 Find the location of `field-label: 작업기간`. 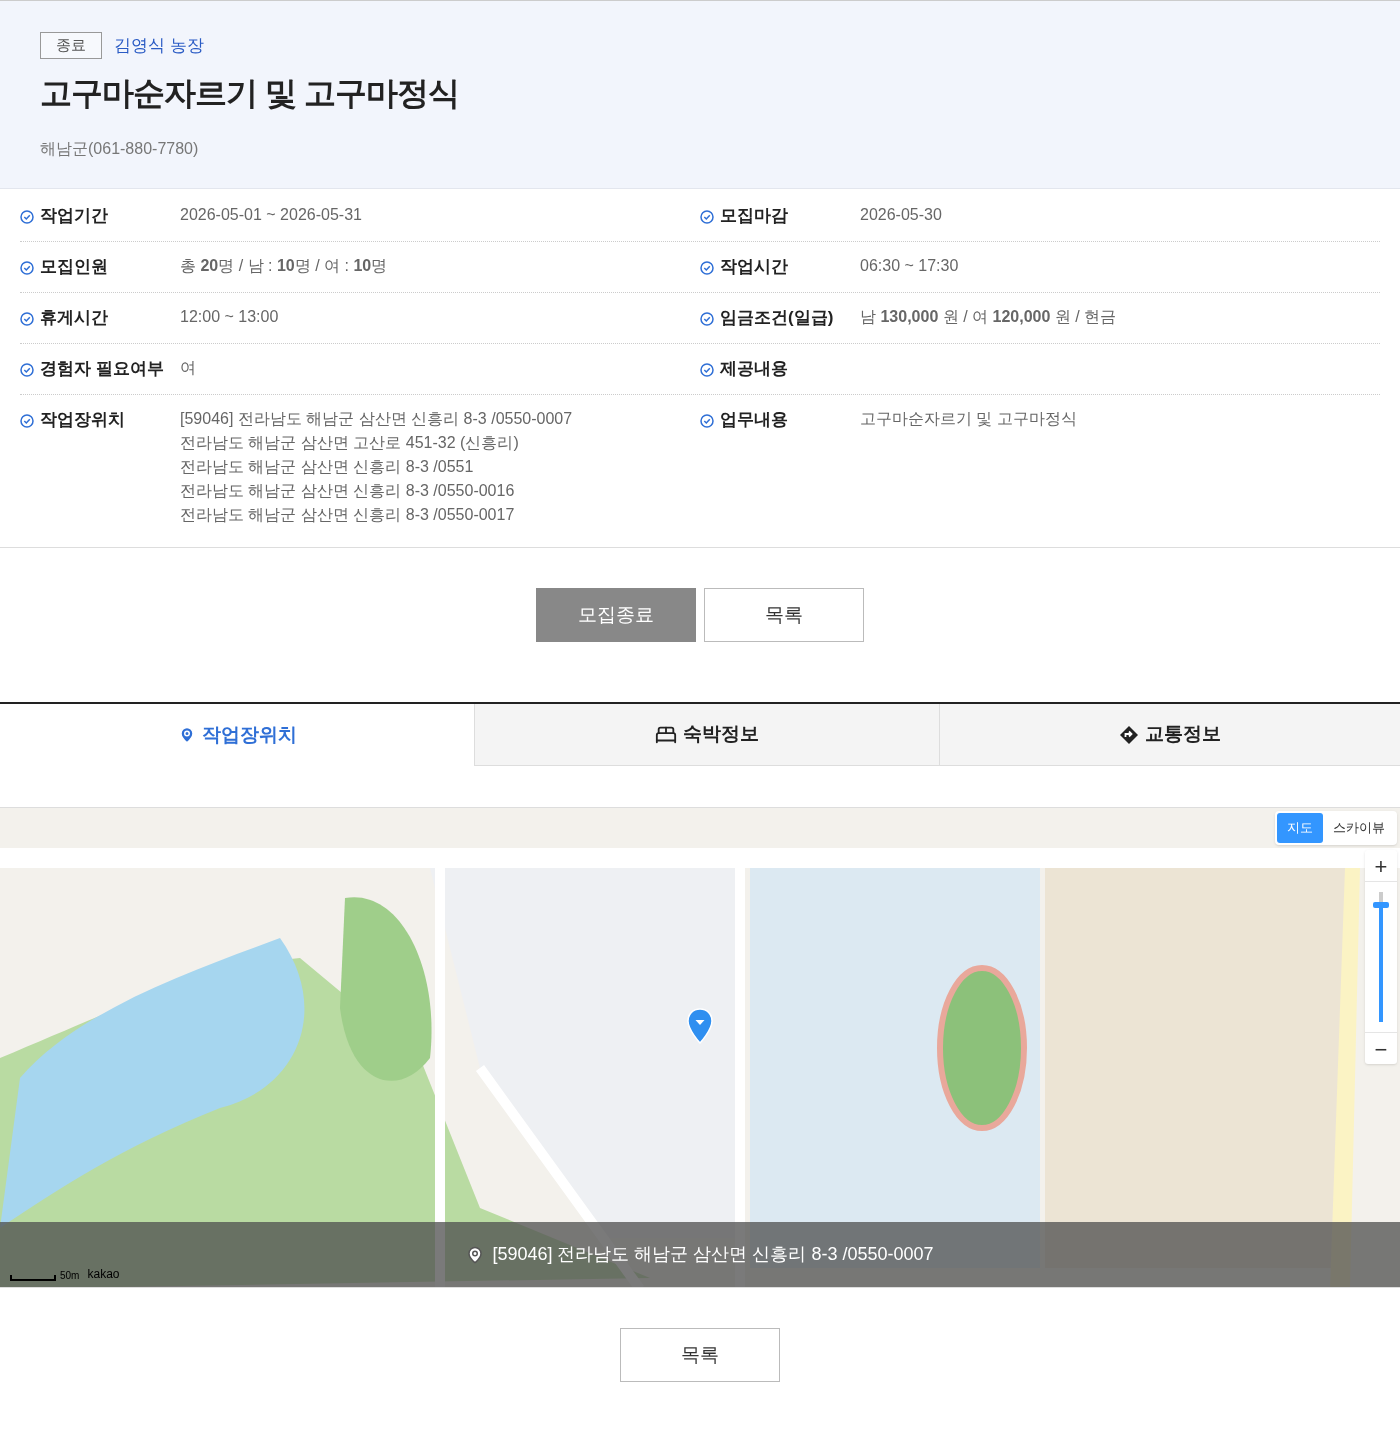

field-label: 작업기간 is located at coordinates (74, 216).